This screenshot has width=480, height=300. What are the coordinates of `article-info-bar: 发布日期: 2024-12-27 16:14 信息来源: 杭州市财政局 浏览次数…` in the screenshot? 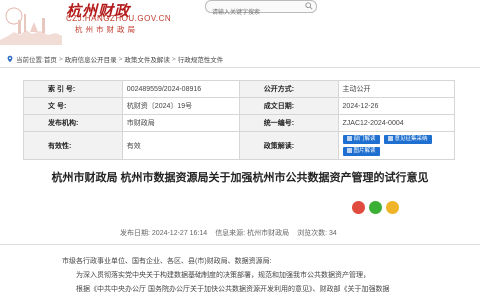 It's located at (240, 233).